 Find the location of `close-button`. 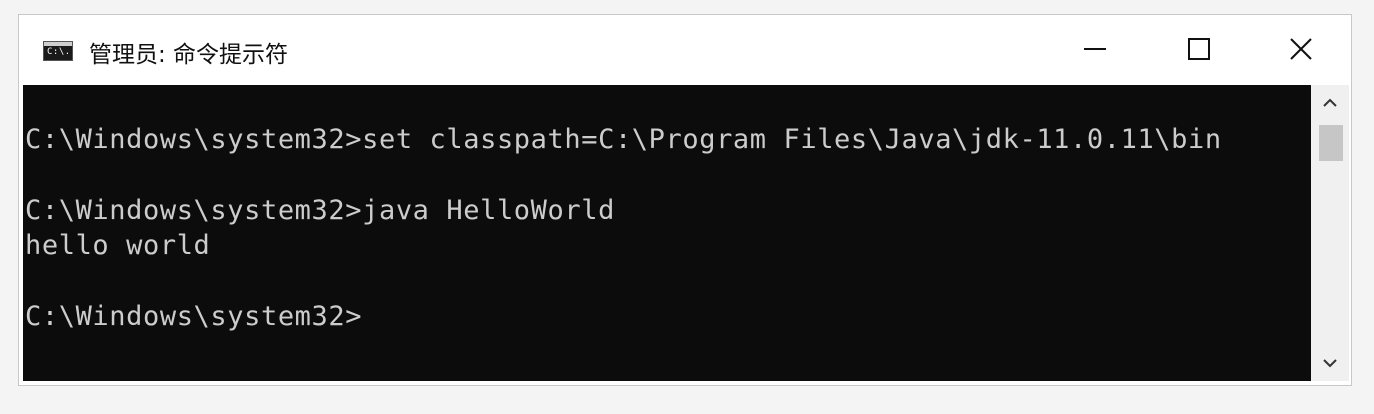

close-button is located at coordinates (1301, 49).